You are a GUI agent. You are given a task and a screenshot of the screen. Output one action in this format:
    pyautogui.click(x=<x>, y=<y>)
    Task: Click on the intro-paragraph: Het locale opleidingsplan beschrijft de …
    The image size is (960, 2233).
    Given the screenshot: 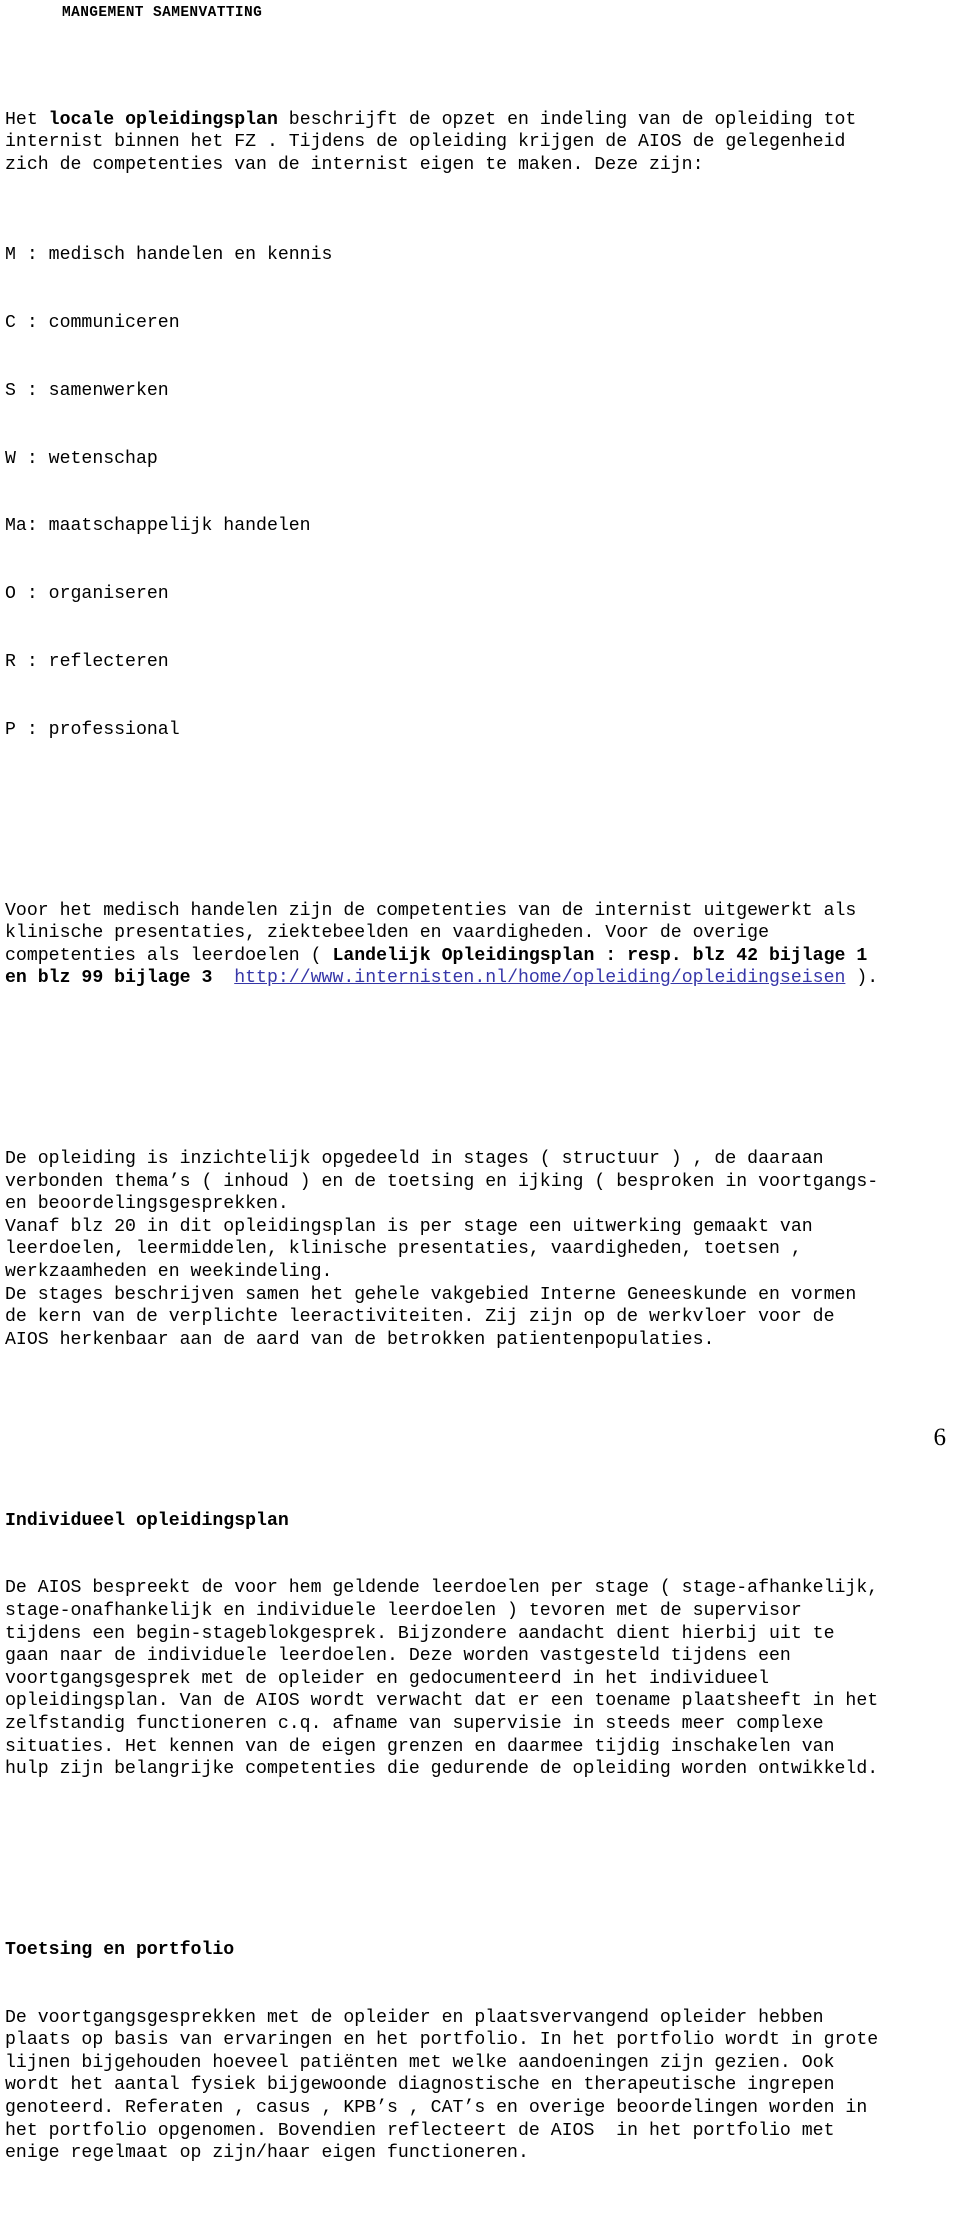 What is the action you would take?
    pyautogui.click(x=481, y=143)
    